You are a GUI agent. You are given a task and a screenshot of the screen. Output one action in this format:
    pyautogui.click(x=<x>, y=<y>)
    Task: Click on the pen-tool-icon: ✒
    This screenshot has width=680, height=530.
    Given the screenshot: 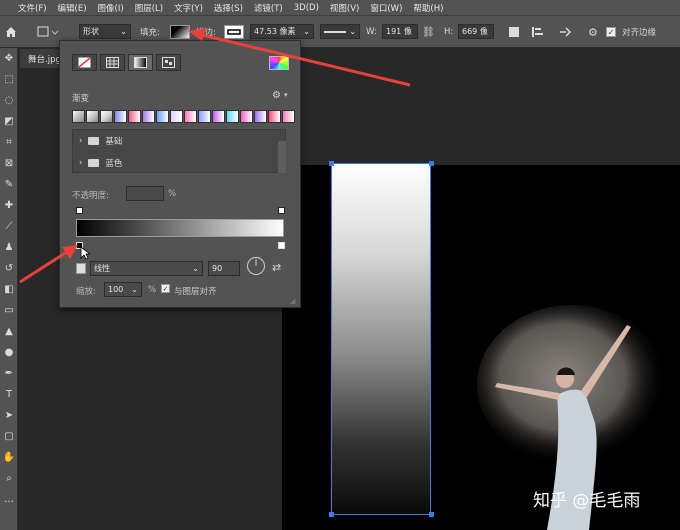 What is the action you would take?
    pyautogui.click(x=9, y=373)
    